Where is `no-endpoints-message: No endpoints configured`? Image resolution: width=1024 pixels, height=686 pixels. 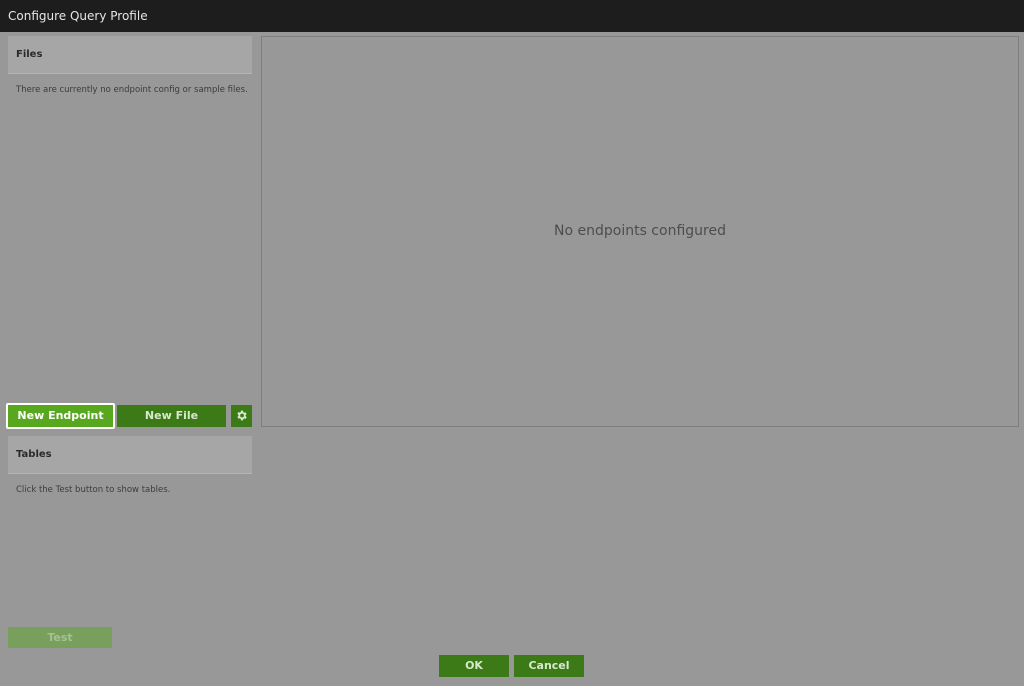 no-endpoints-message: No endpoints configured is located at coordinates (640, 231).